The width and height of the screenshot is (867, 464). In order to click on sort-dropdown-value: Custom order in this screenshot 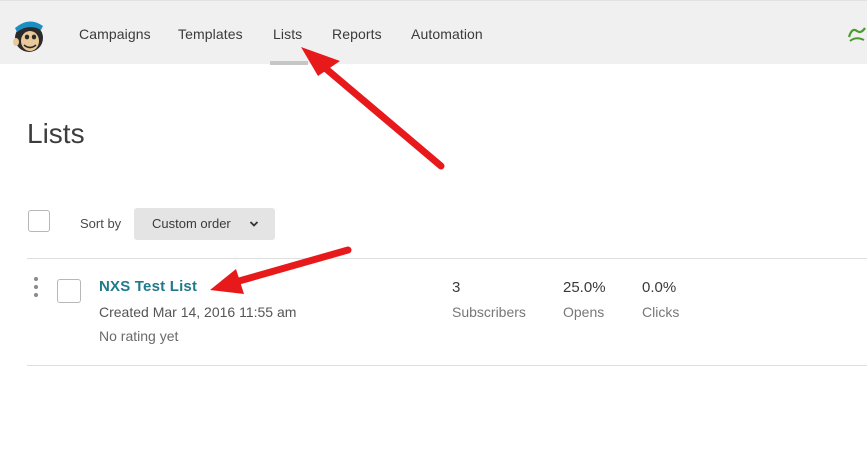, I will do `click(191, 223)`.